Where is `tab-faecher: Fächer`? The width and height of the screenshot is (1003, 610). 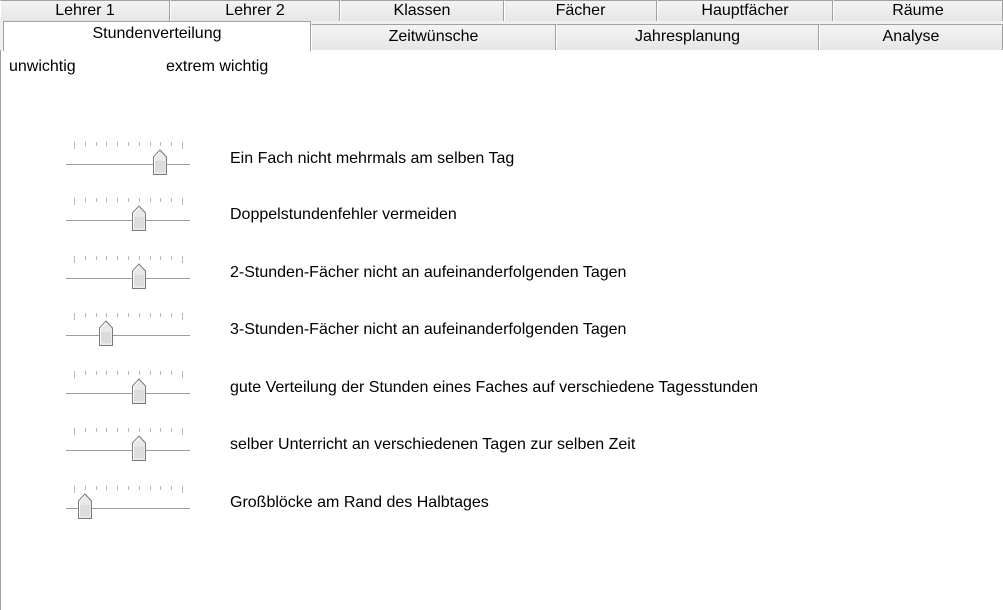
tab-faecher: Fächer is located at coordinates (580, 10).